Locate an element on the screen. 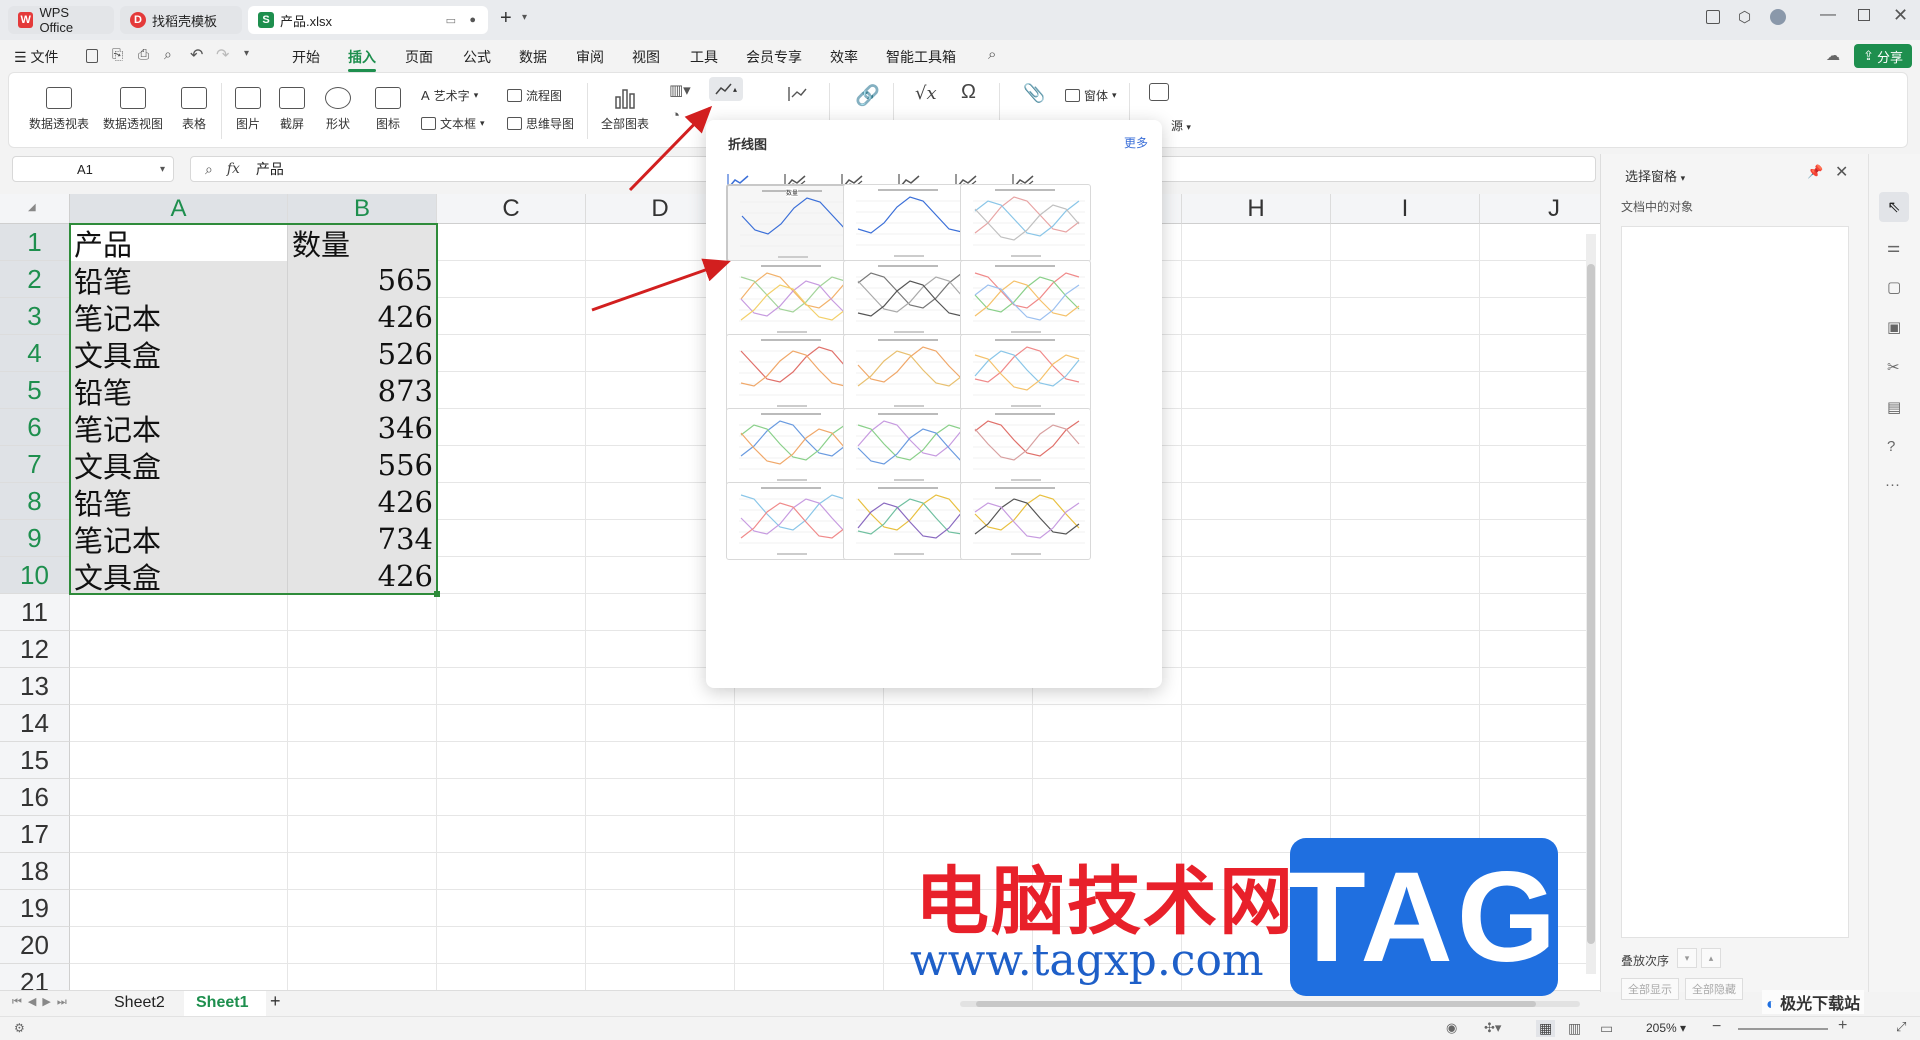 The height and width of the screenshot is (1040, 1920). watermark-site-name: 电脑技术网 is located at coordinates (1105, 902).